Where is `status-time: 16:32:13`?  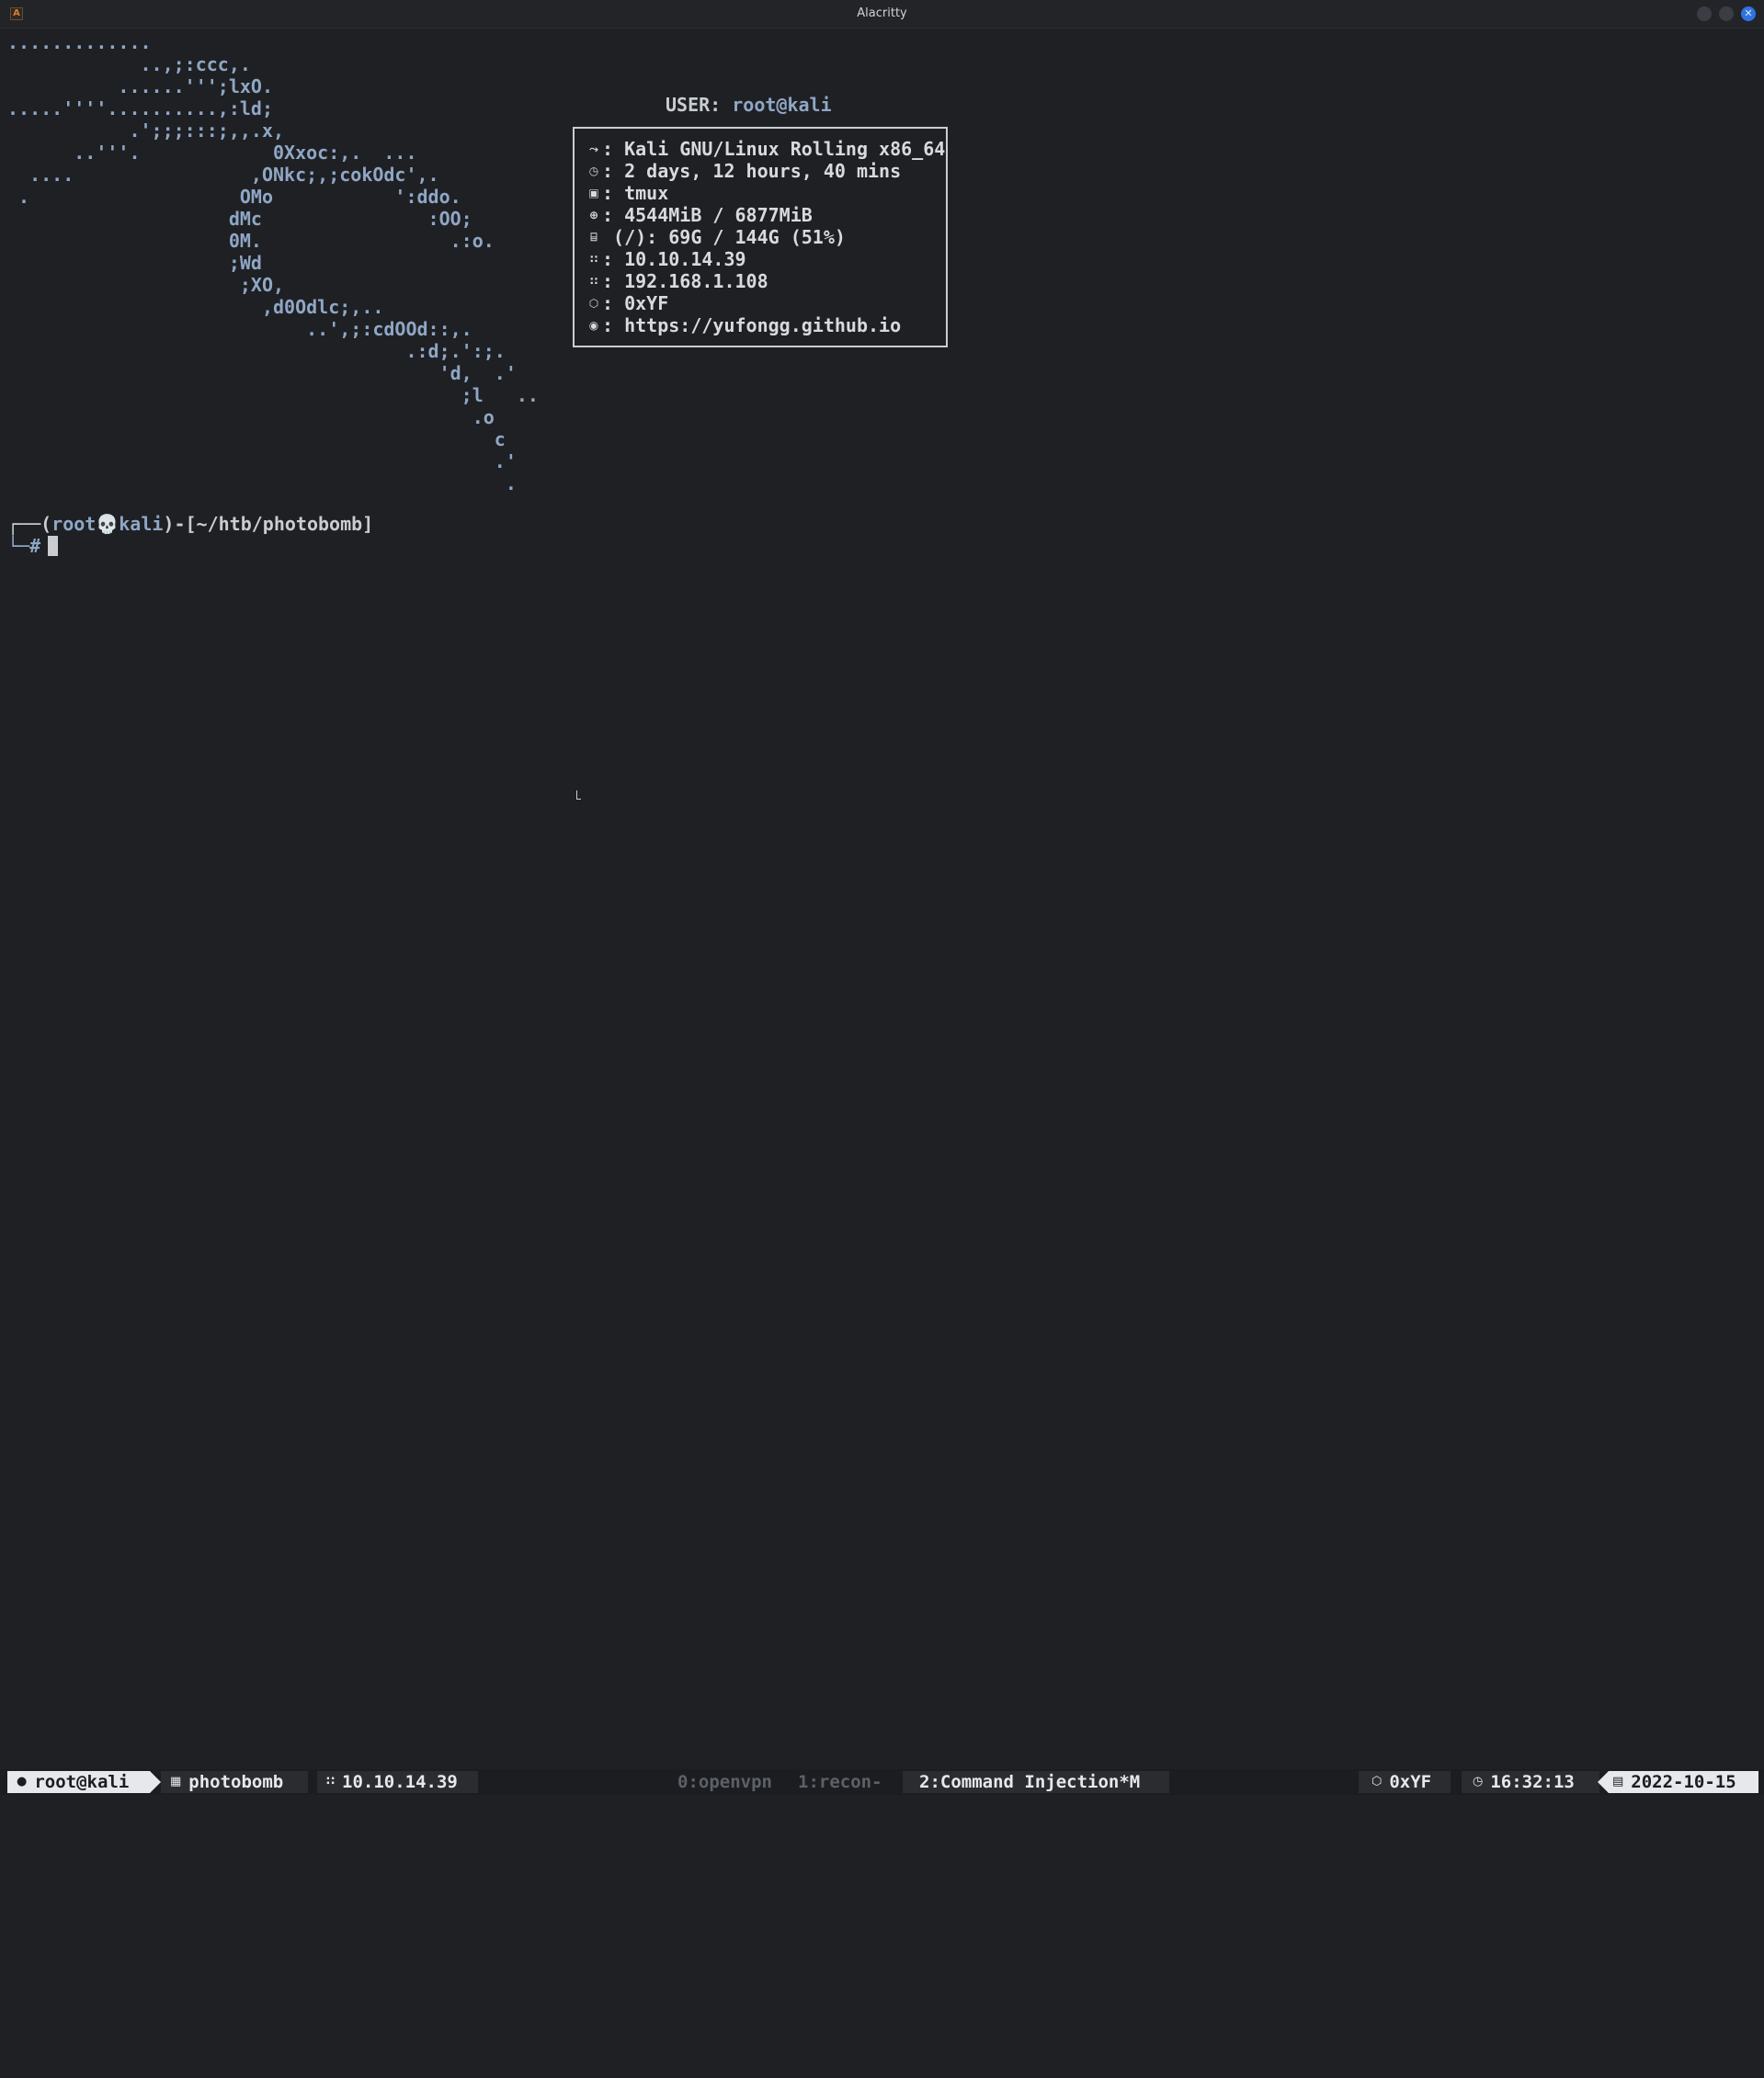 status-time: 16:32:13 is located at coordinates (1532, 1782).